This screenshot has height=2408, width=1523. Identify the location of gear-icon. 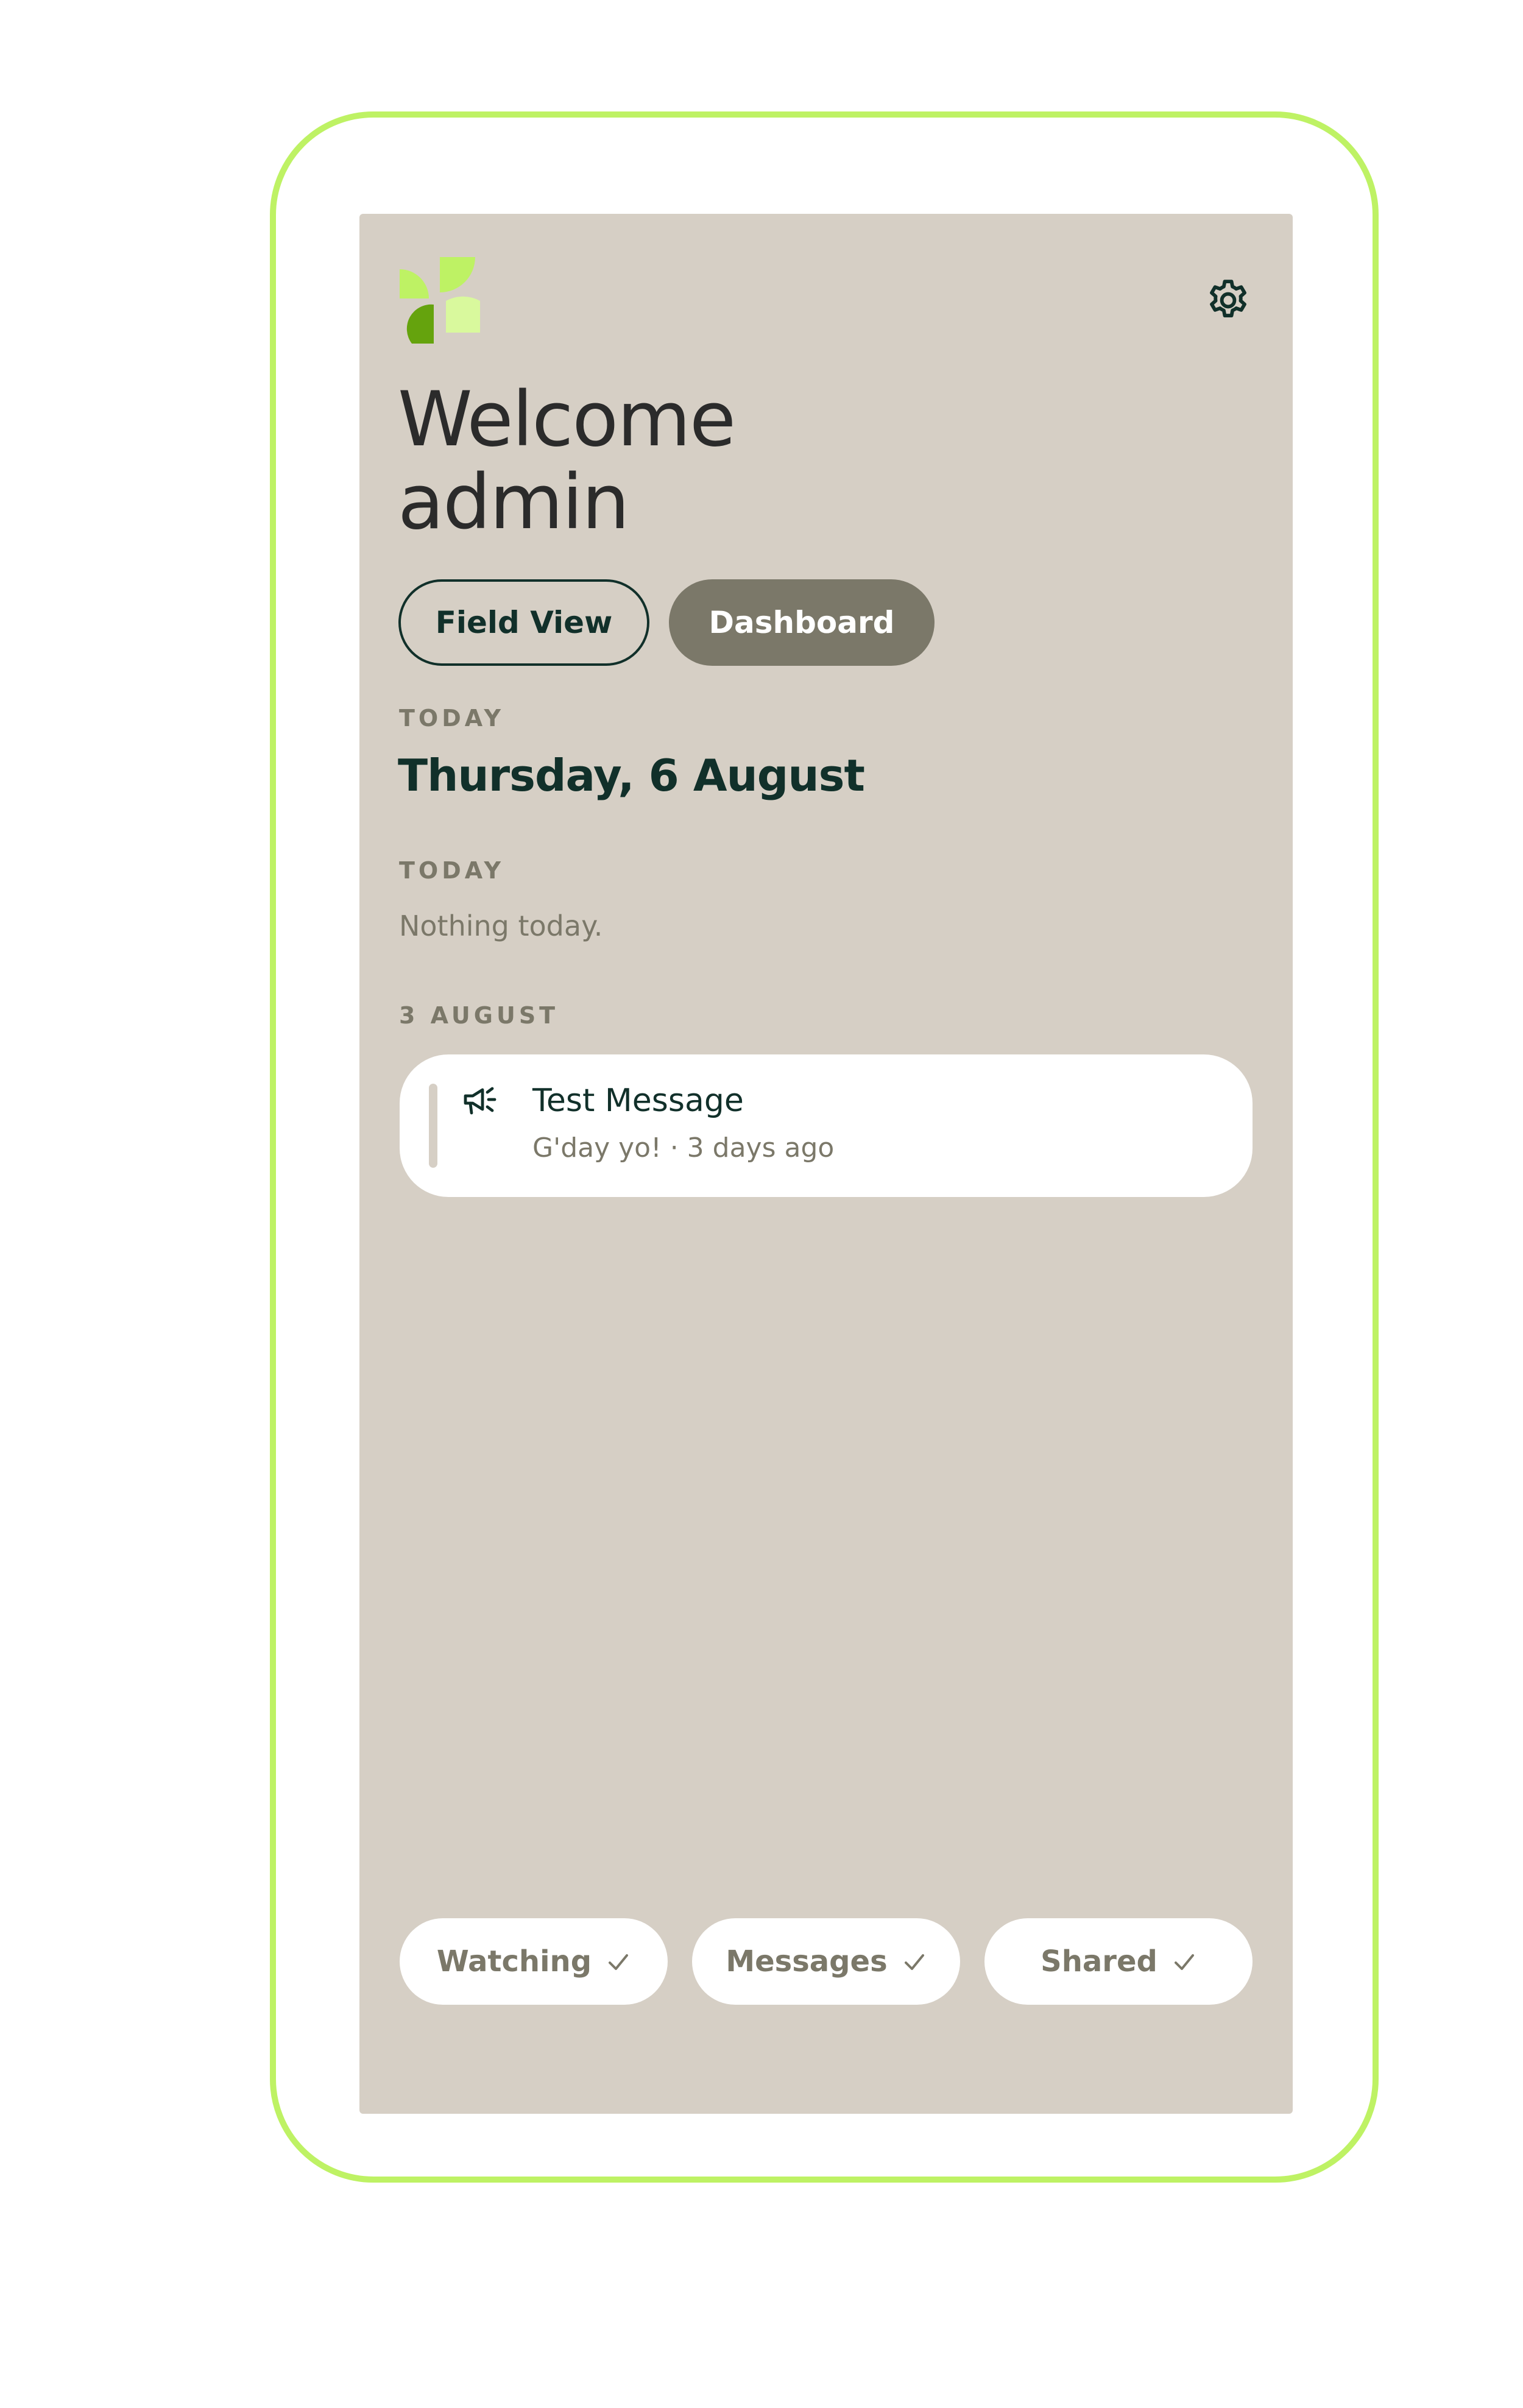
(1228, 298).